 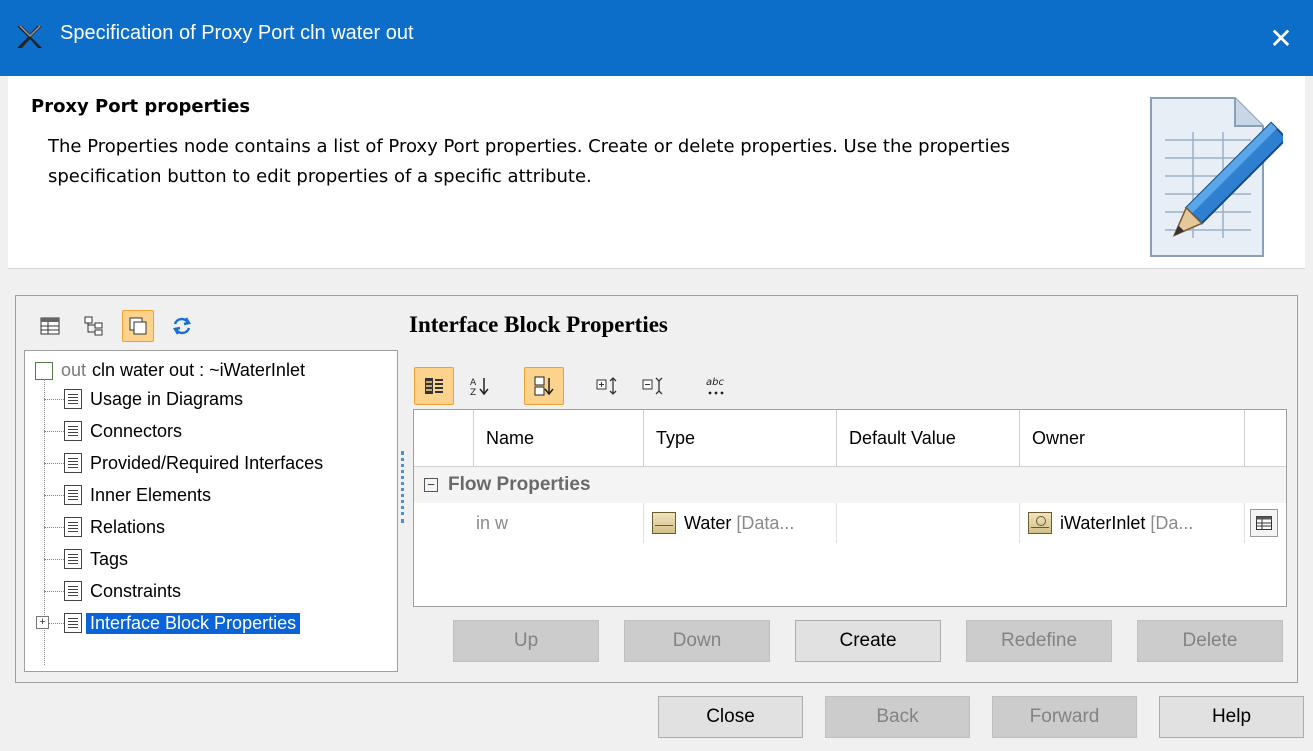 What do you see at coordinates (403, 487) in the screenshot?
I see `panel-splitter` at bounding box center [403, 487].